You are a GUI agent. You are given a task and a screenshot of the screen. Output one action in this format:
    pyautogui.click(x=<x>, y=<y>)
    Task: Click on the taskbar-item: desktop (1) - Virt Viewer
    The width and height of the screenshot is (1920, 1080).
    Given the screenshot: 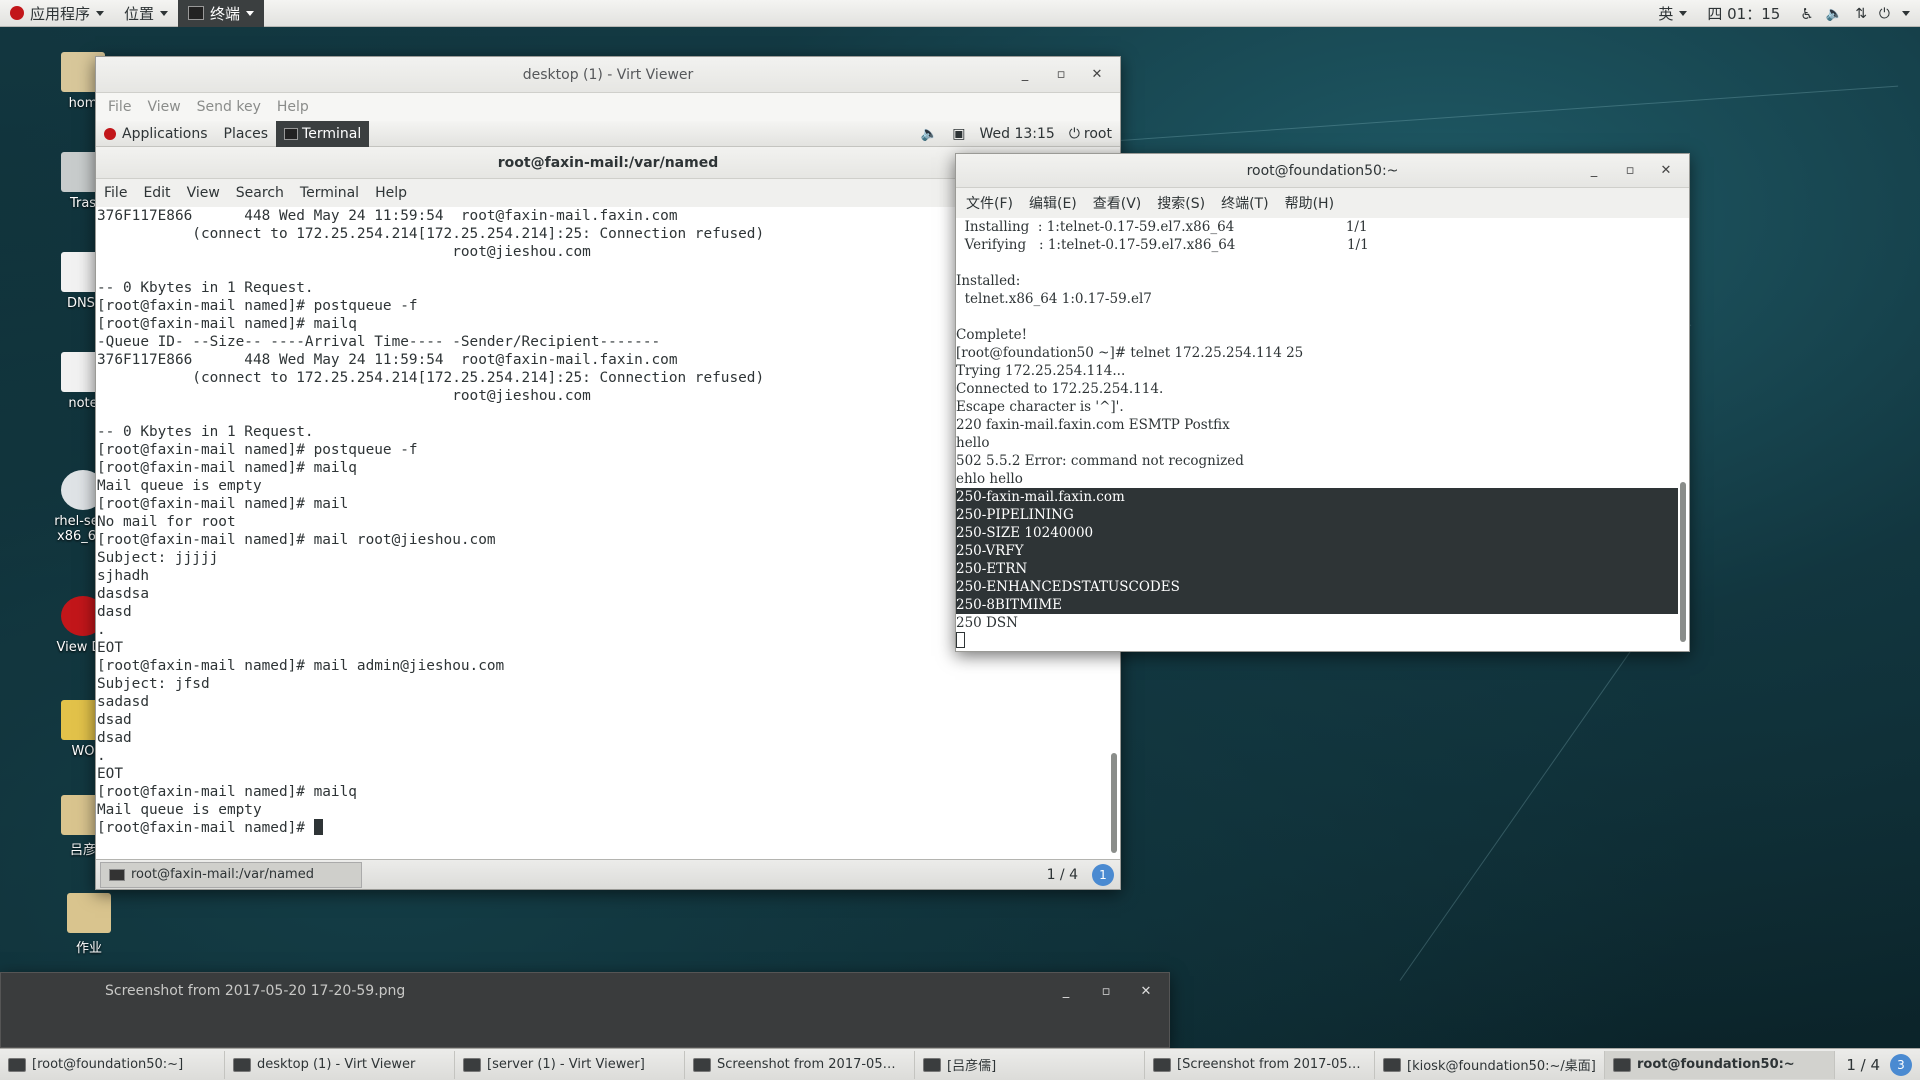 What is the action you would take?
    pyautogui.click(x=340, y=1064)
    